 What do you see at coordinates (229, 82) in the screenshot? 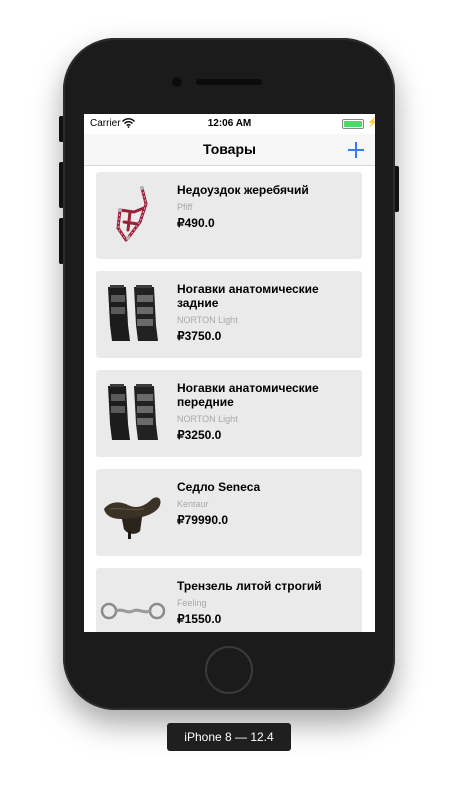
I see `earpiece-speaker` at bounding box center [229, 82].